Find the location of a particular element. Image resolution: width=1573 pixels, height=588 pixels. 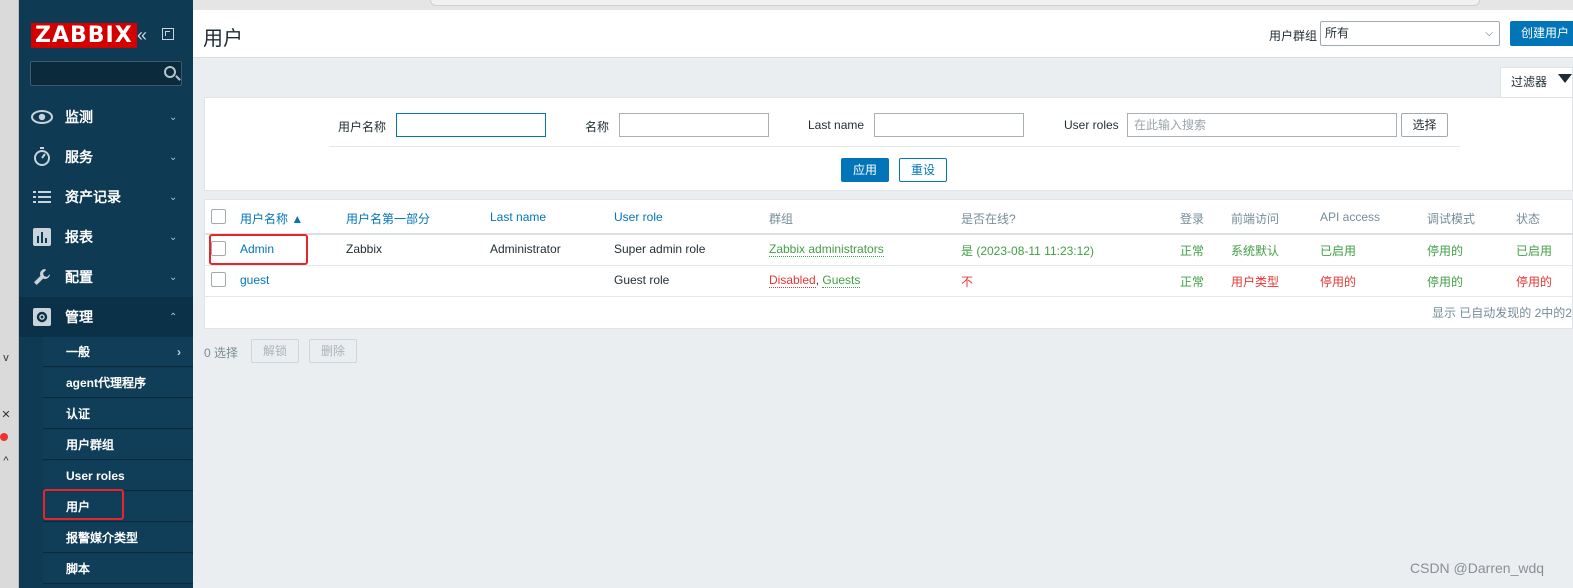

table-cell: Super admin role is located at coordinates (660, 249).